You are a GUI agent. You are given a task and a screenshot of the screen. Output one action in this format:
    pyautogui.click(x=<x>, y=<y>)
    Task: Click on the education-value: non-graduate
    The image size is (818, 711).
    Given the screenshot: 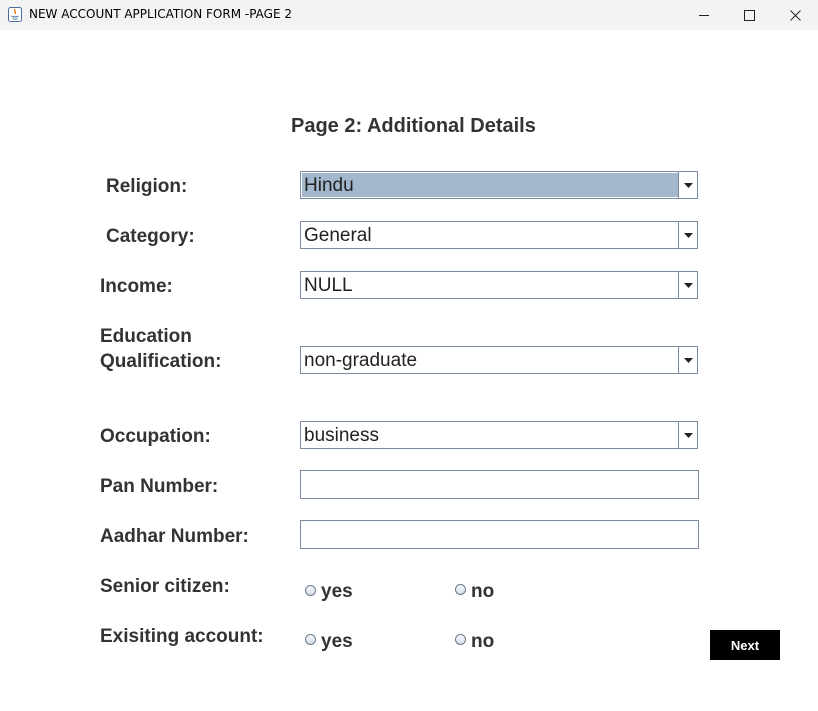 What is the action you would take?
    pyautogui.click(x=361, y=360)
    